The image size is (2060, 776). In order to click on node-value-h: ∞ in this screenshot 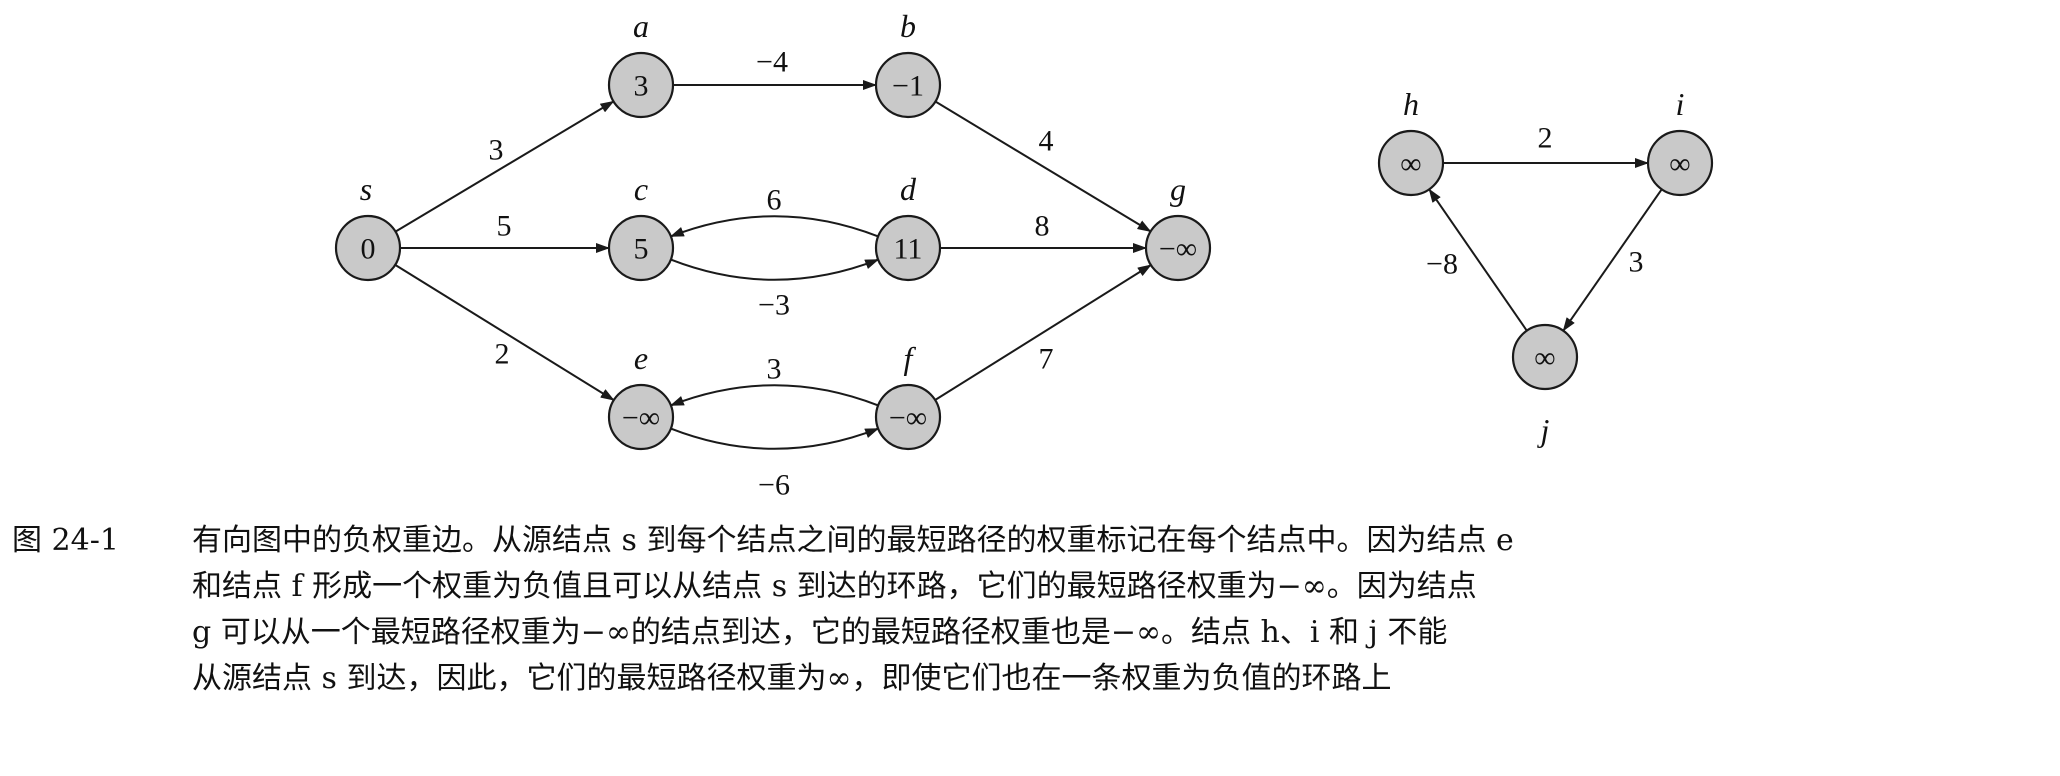, I will do `click(1410, 164)`.